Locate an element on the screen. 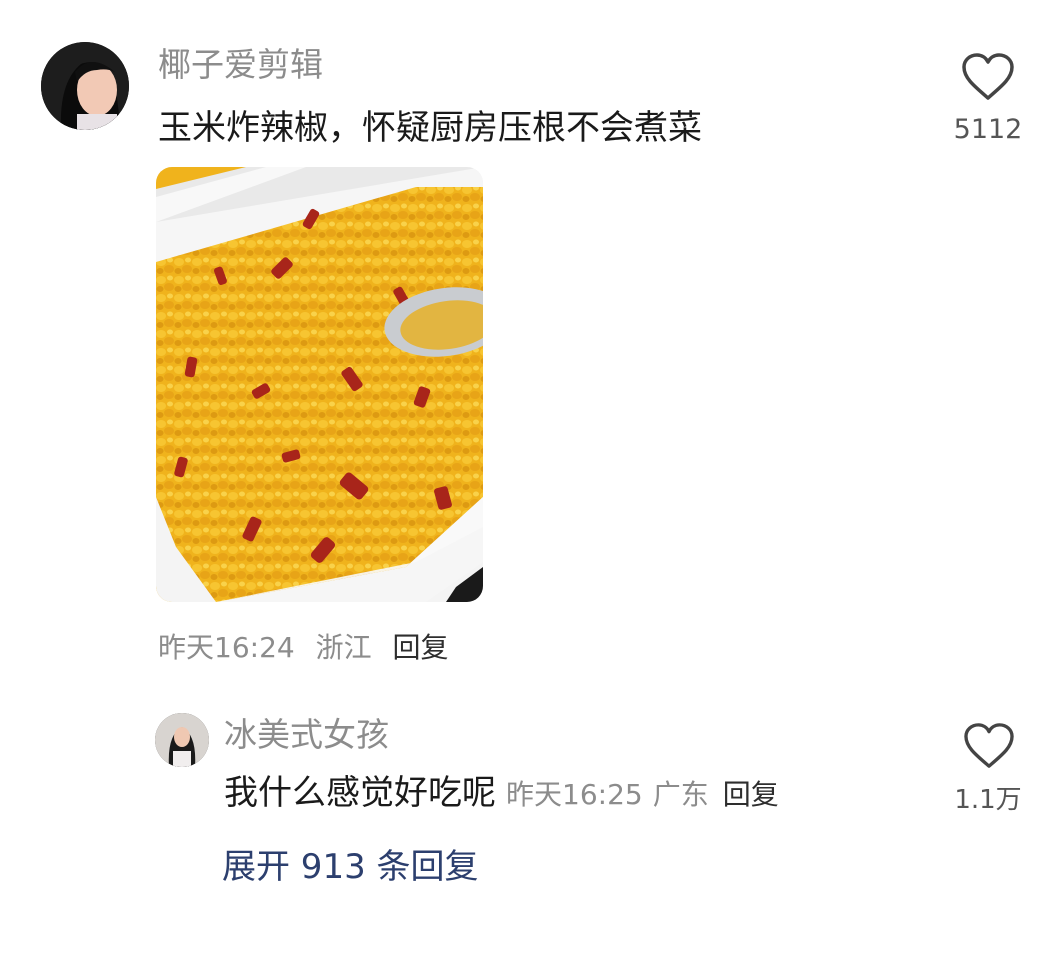 The height and width of the screenshot is (960, 1054). reply-location: 广东 is located at coordinates (680, 794).